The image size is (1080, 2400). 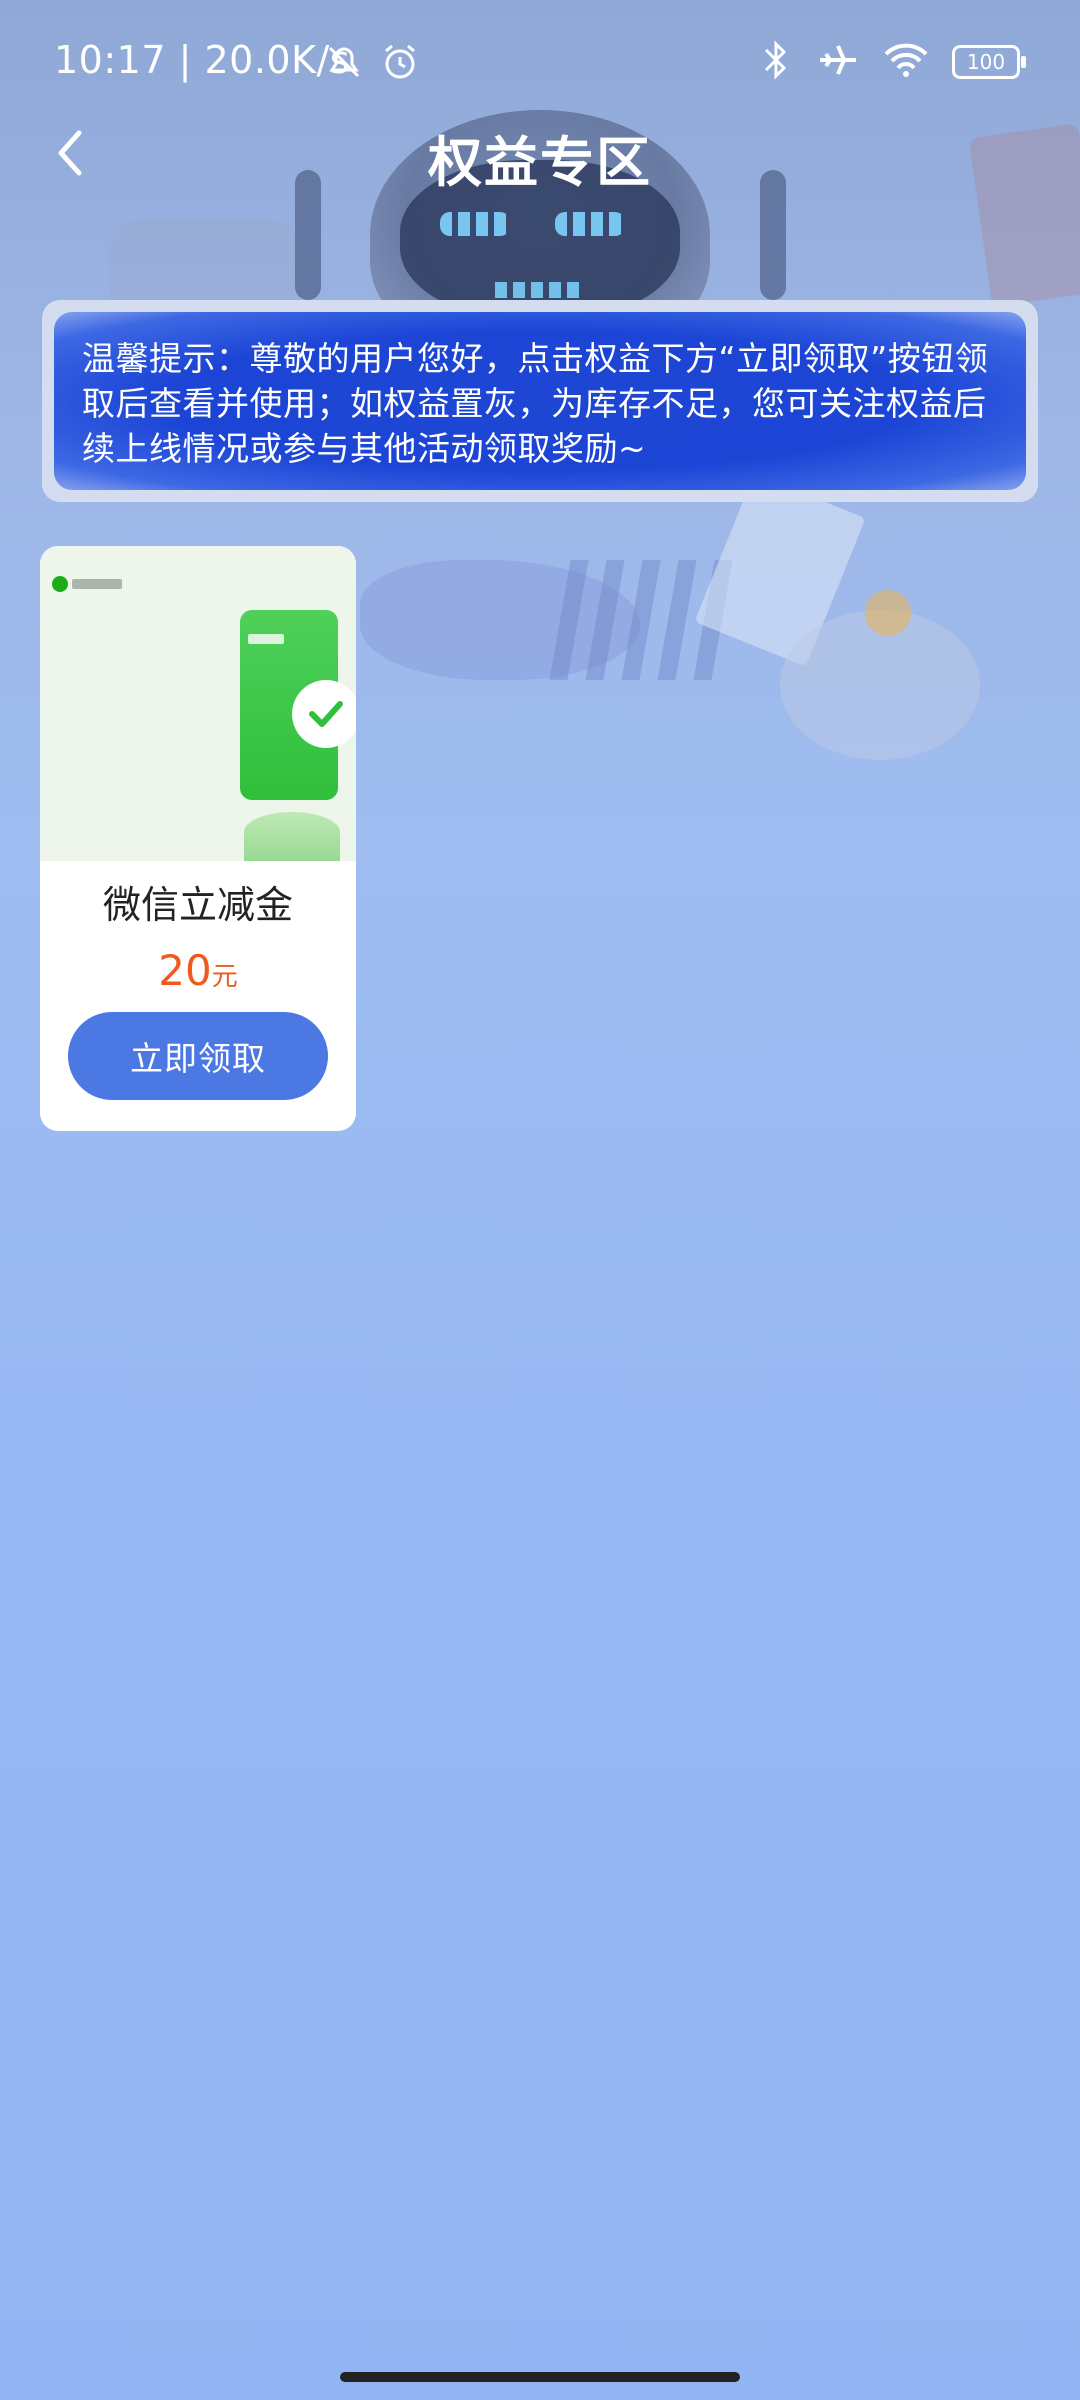 What do you see at coordinates (185, 970) in the screenshot?
I see `price-value: 20` at bounding box center [185, 970].